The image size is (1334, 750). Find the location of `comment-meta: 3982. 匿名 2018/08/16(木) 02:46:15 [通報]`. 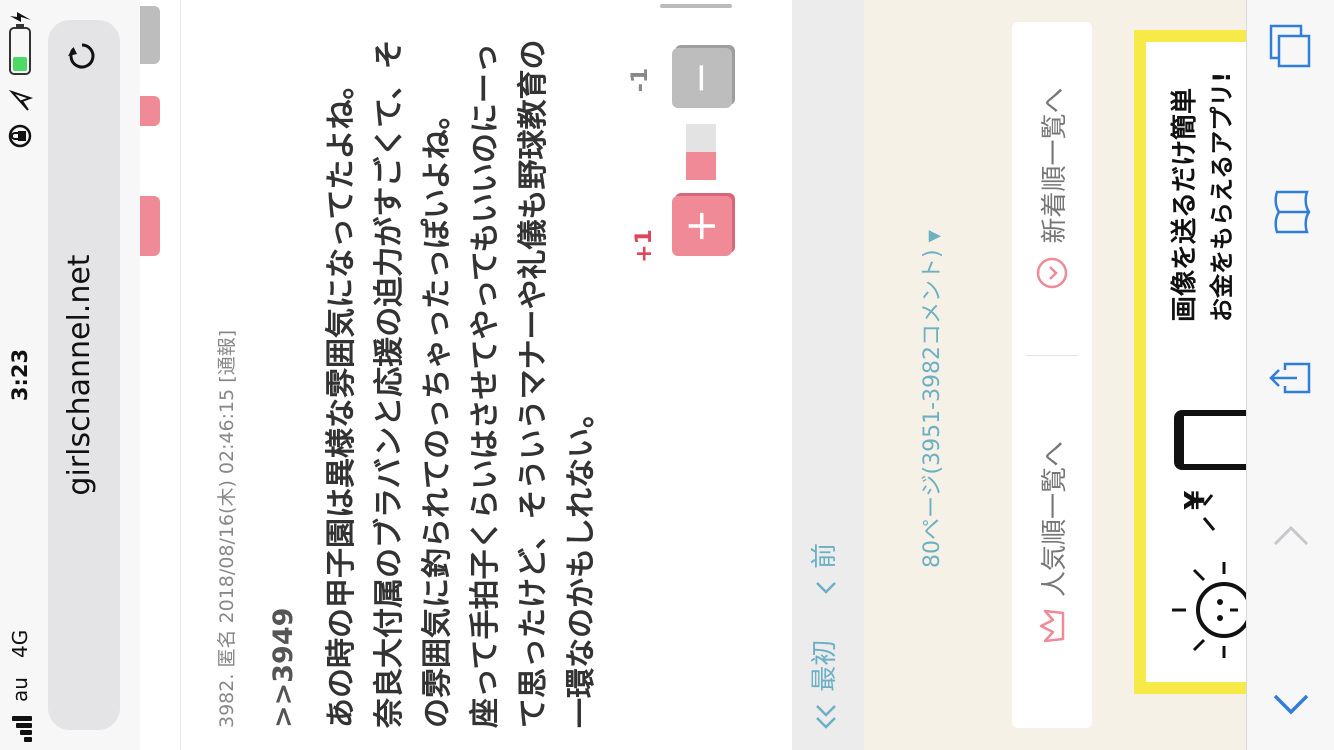

comment-meta: 3982. 匿名 2018/08/16(木) 02:46:15 [通報] is located at coordinates (225, 529).